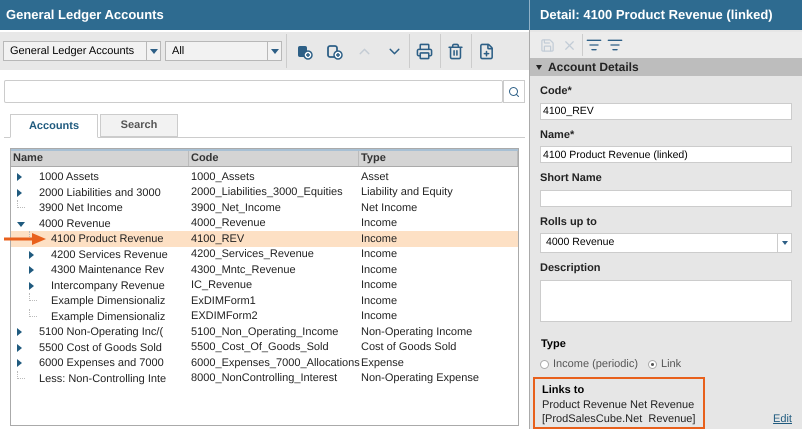 The height and width of the screenshot is (429, 802). I want to click on table-cell: 1000_Assets, so click(223, 176).